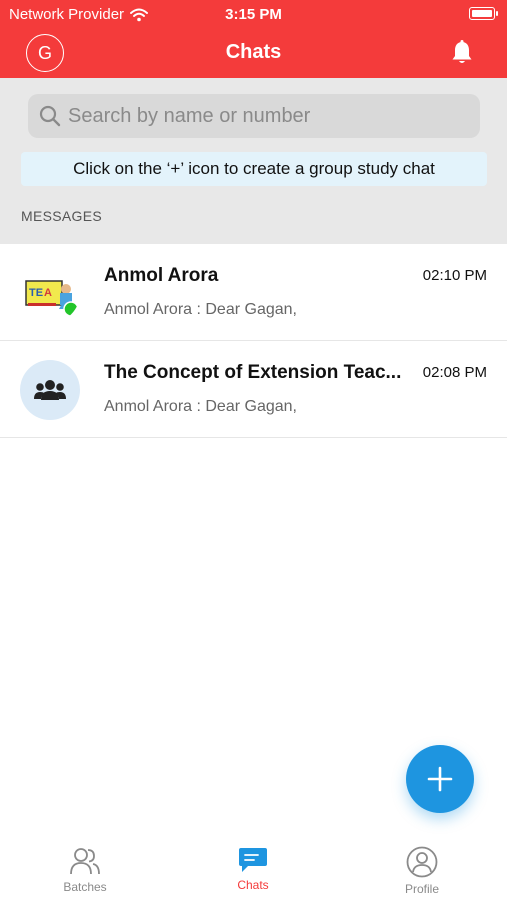 Image resolution: width=507 pixels, height=900 pixels. I want to click on create-chat-button, so click(440, 779).